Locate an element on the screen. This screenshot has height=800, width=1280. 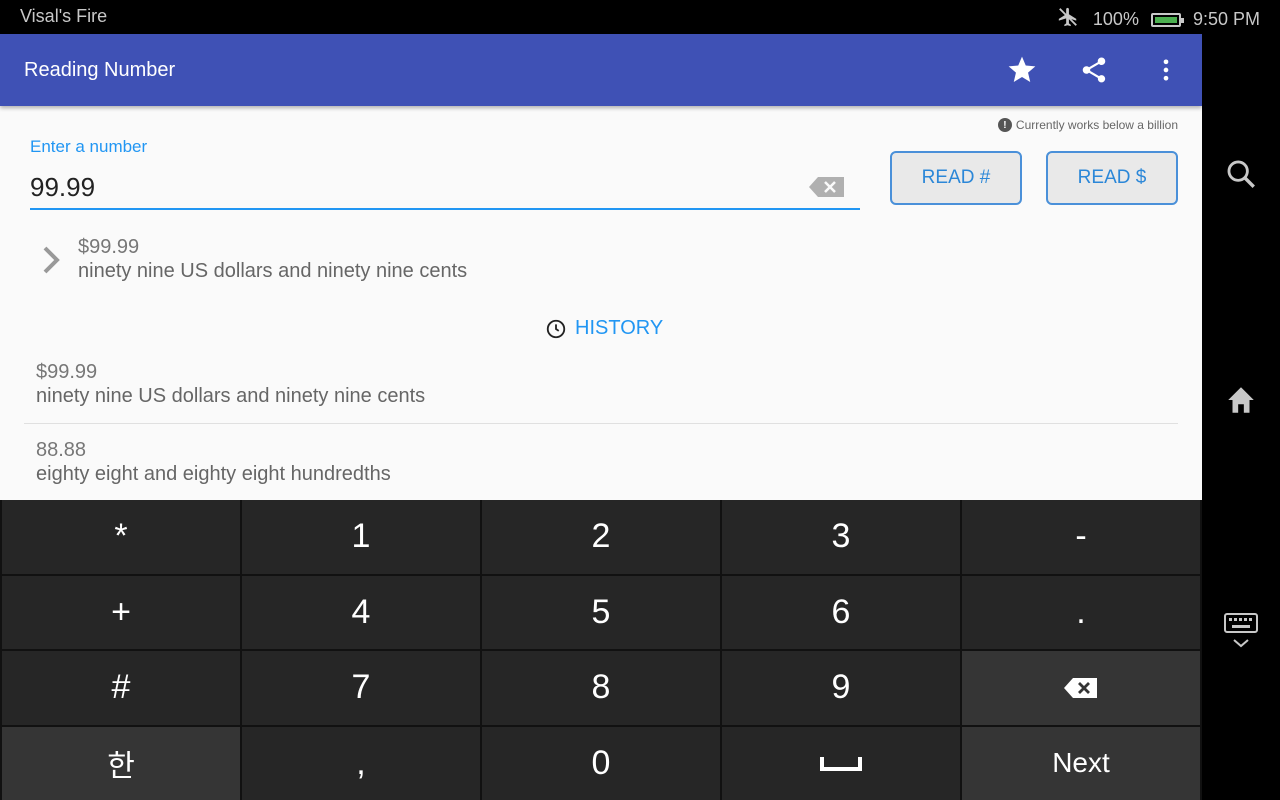
history-label: HISTORY is located at coordinates (619, 328).